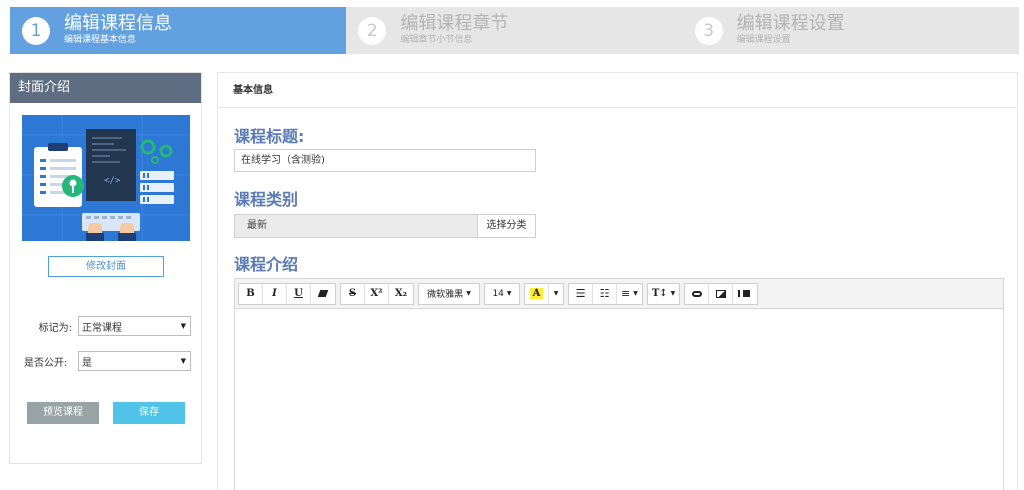  I want to click on step-subtitle: 编辑课程设置, so click(763, 40).